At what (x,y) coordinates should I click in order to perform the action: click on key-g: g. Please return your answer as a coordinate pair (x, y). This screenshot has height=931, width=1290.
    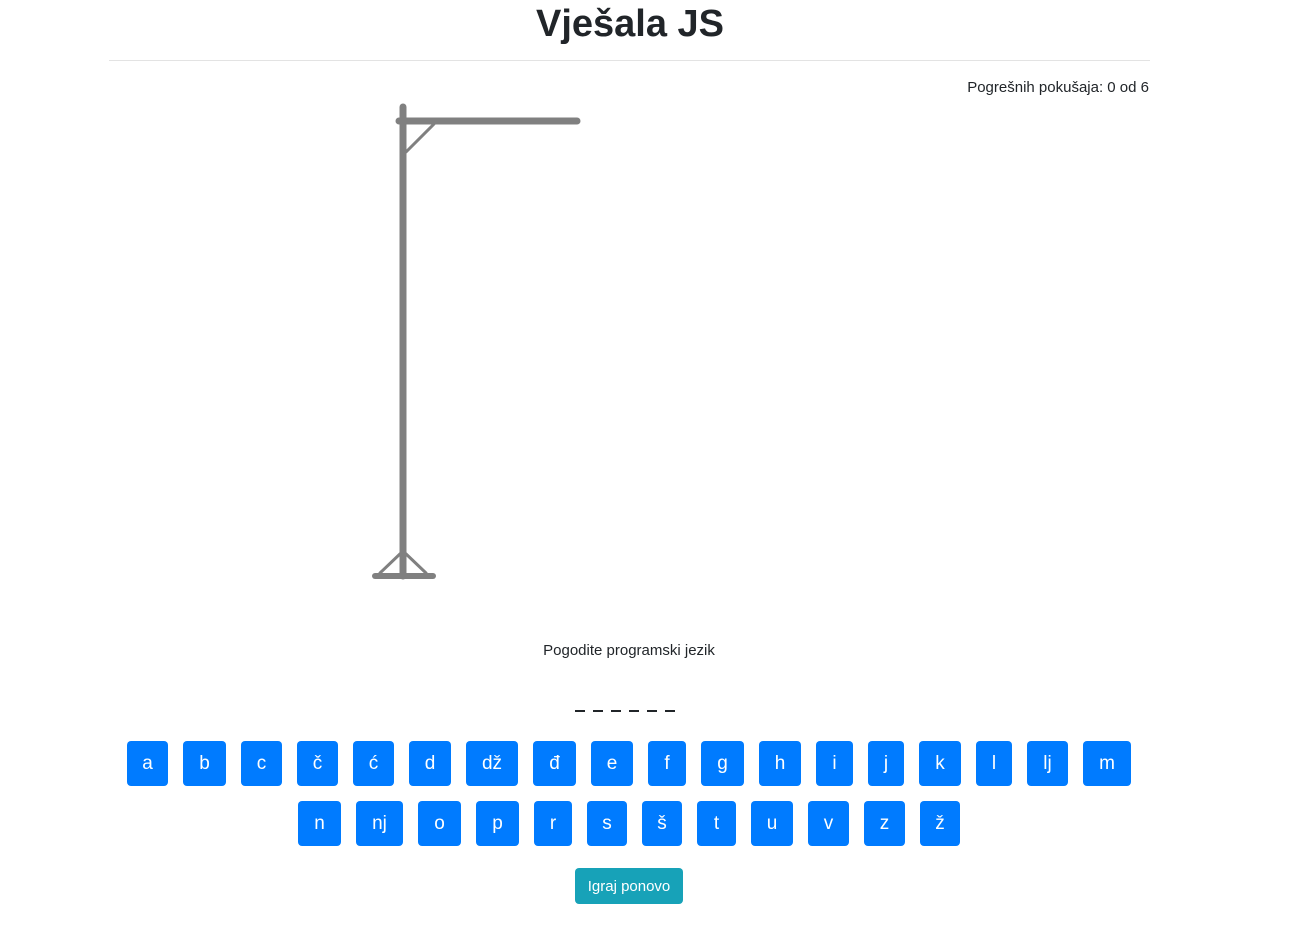
    Looking at the image, I should click on (722, 763).